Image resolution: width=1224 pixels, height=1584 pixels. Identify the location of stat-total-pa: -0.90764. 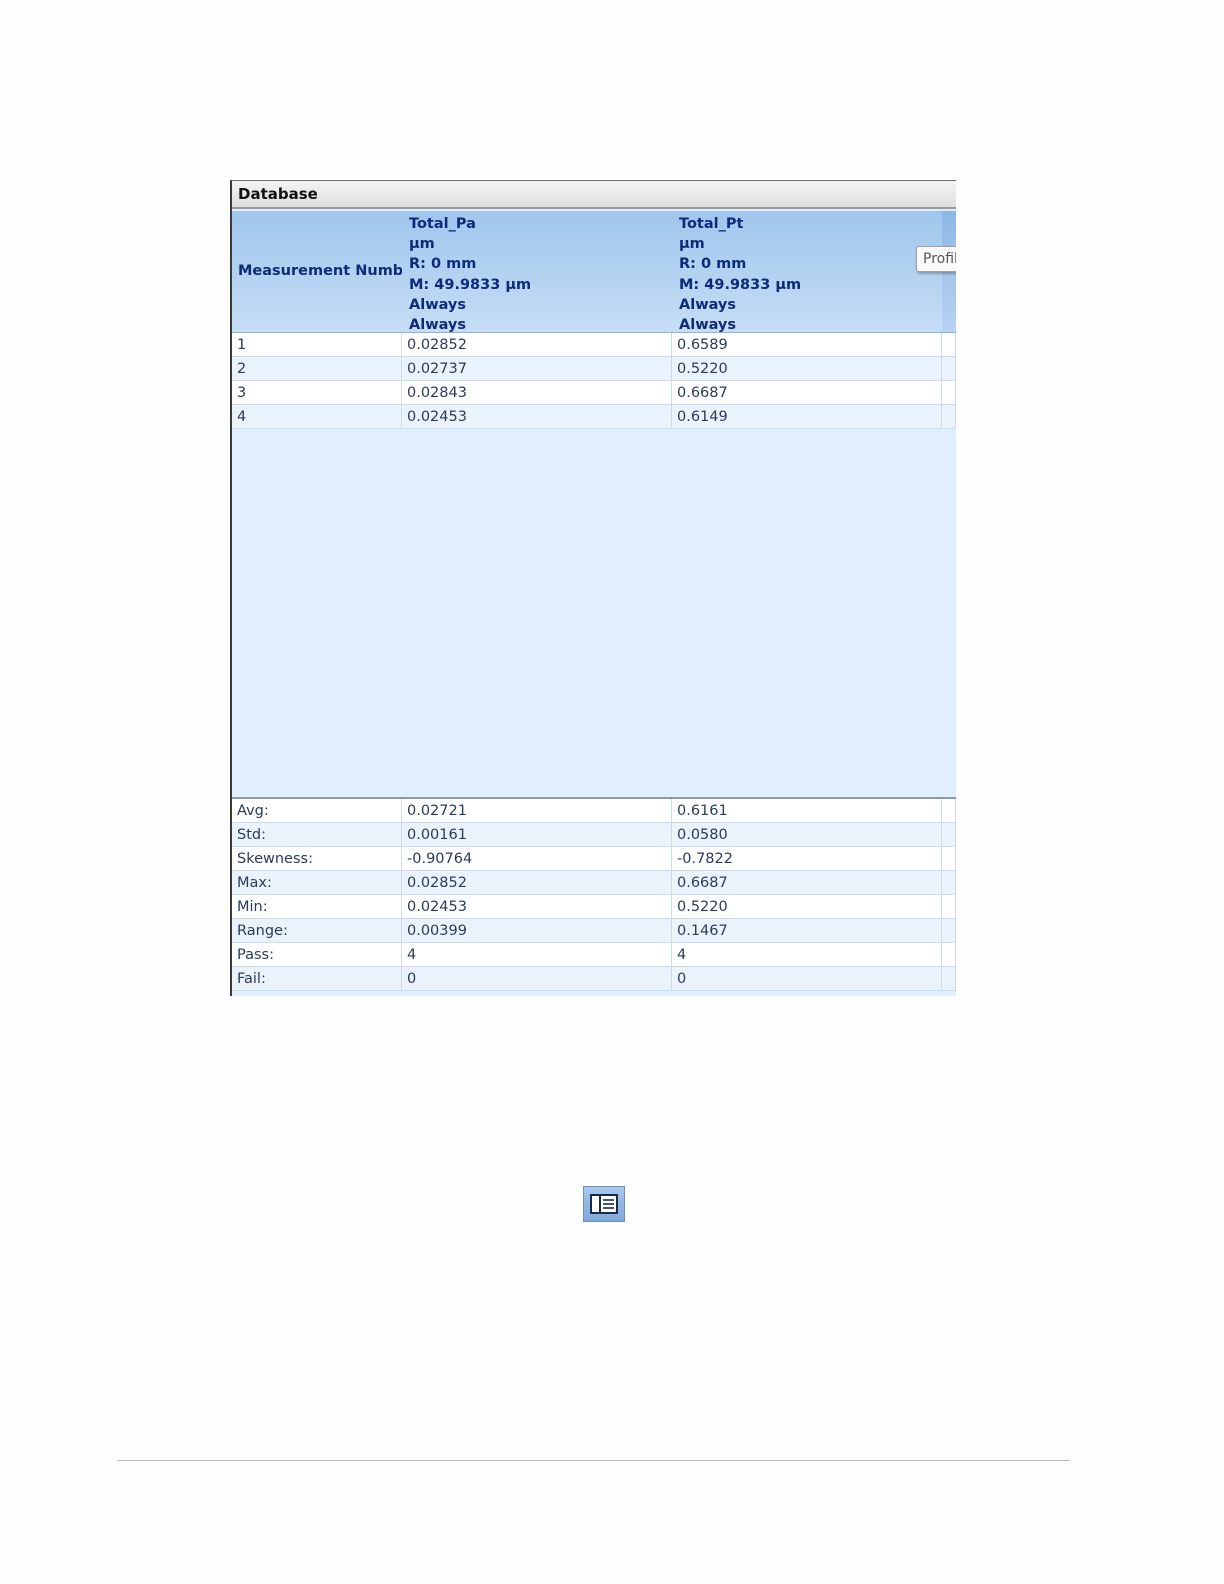
(537, 859).